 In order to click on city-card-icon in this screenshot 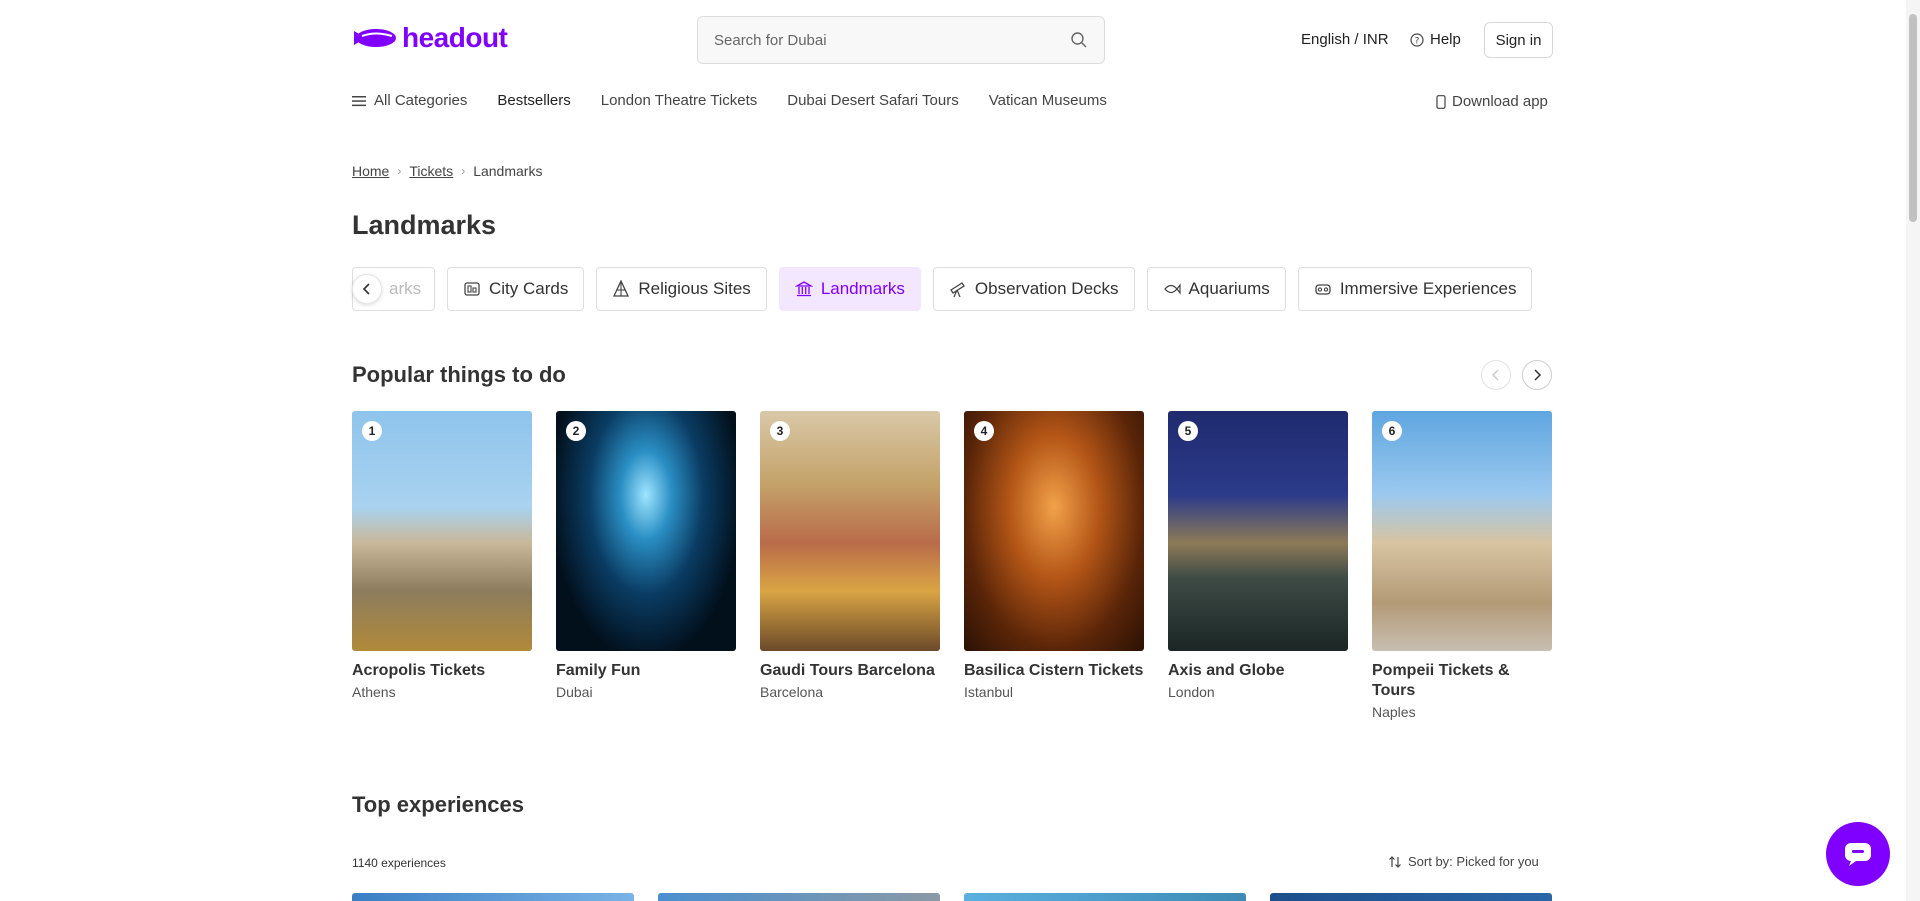, I will do `click(472, 289)`.